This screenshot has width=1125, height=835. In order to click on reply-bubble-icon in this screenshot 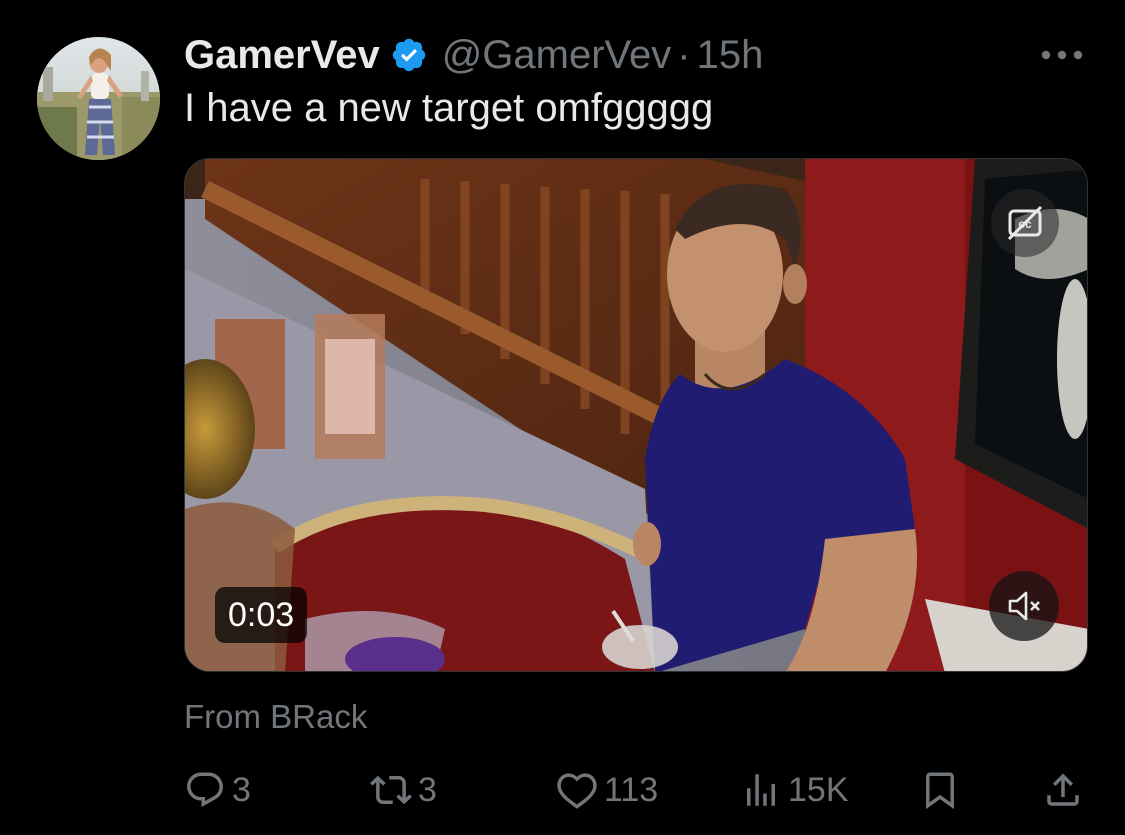, I will do `click(205, 789)`.